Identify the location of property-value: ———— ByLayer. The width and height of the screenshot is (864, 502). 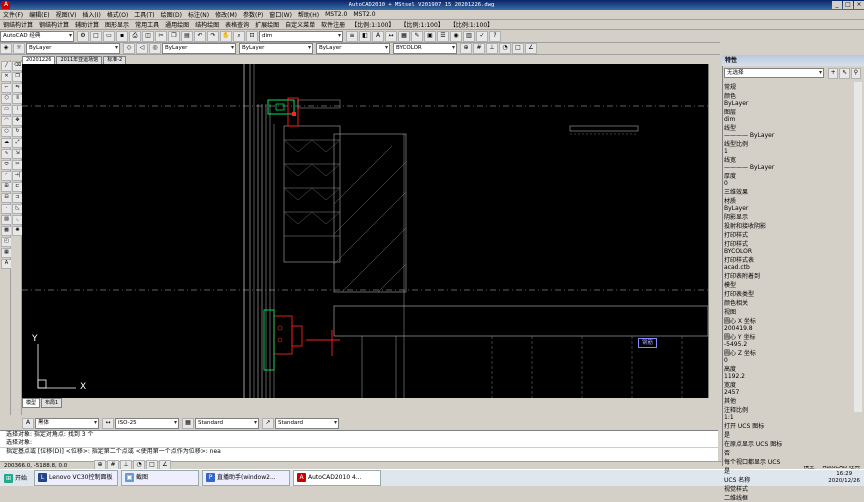
(787, 135).